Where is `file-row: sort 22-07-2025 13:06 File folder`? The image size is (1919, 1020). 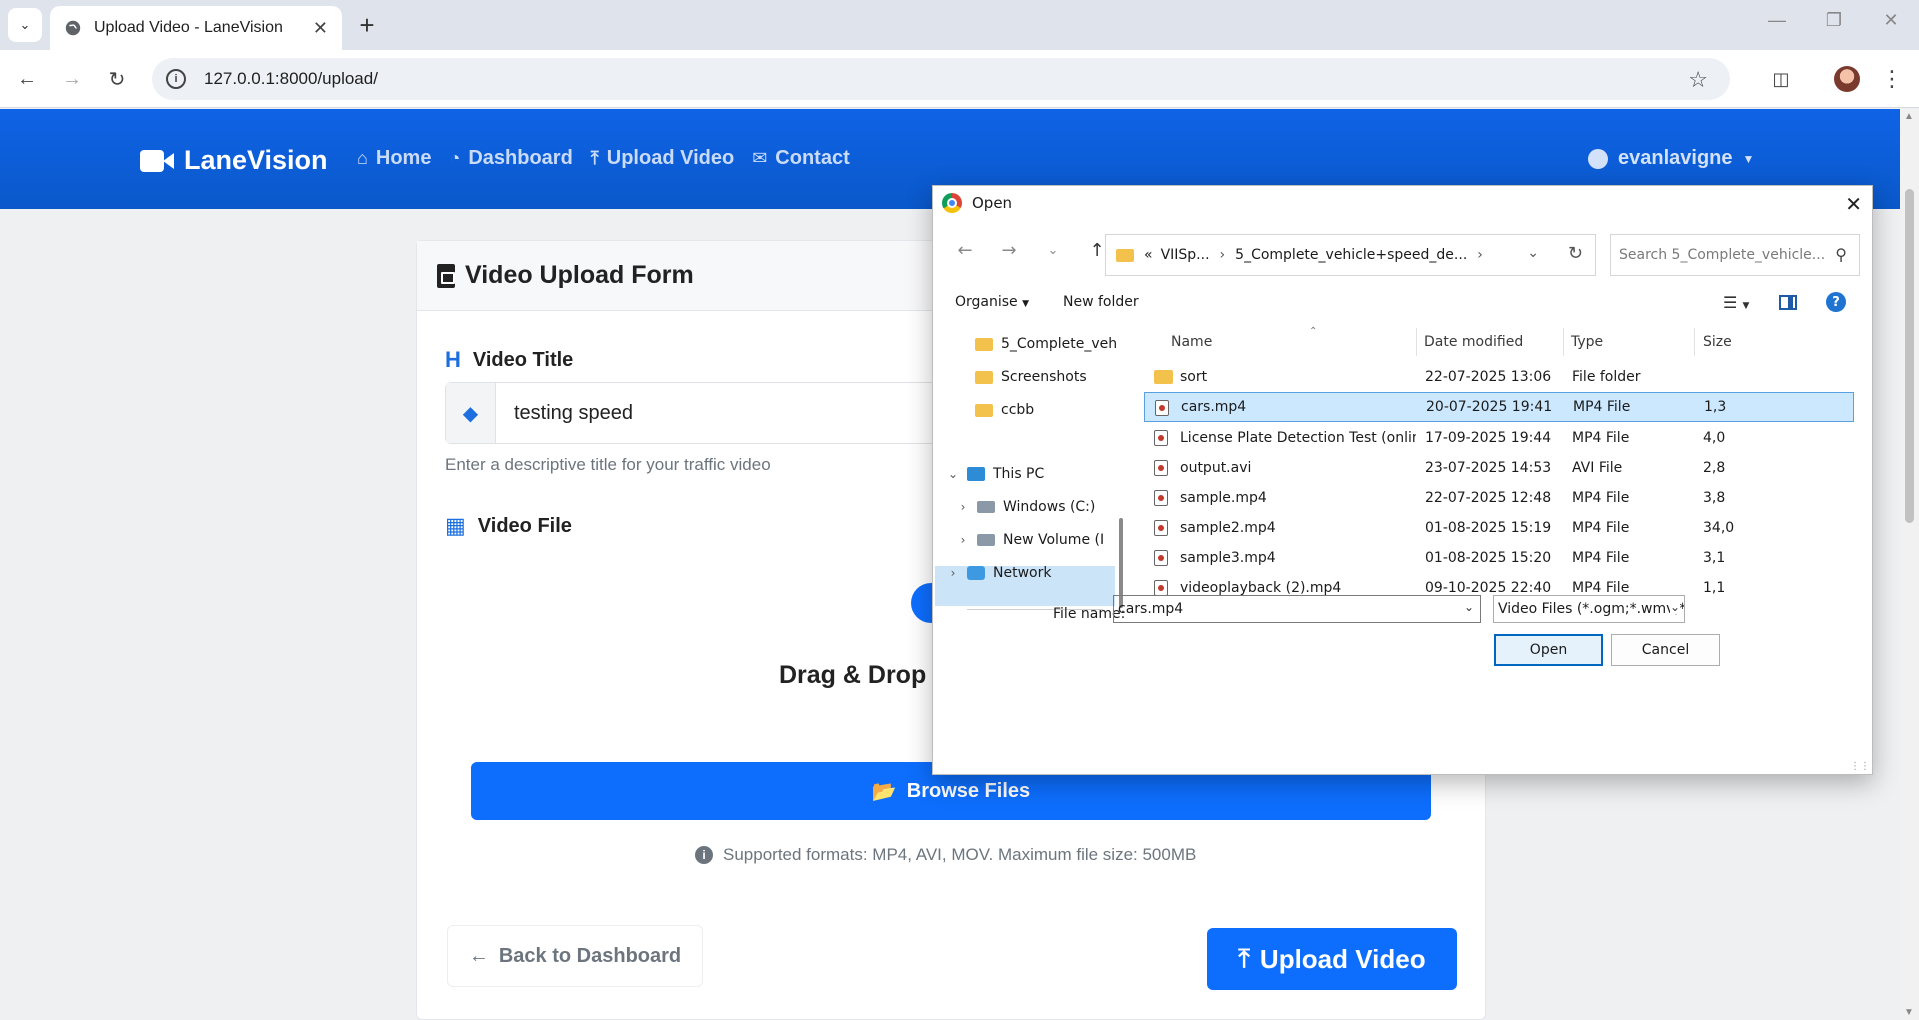
file-row: sort 22-07-2025 13:06 File folder is located at coordinates (1499, 377).